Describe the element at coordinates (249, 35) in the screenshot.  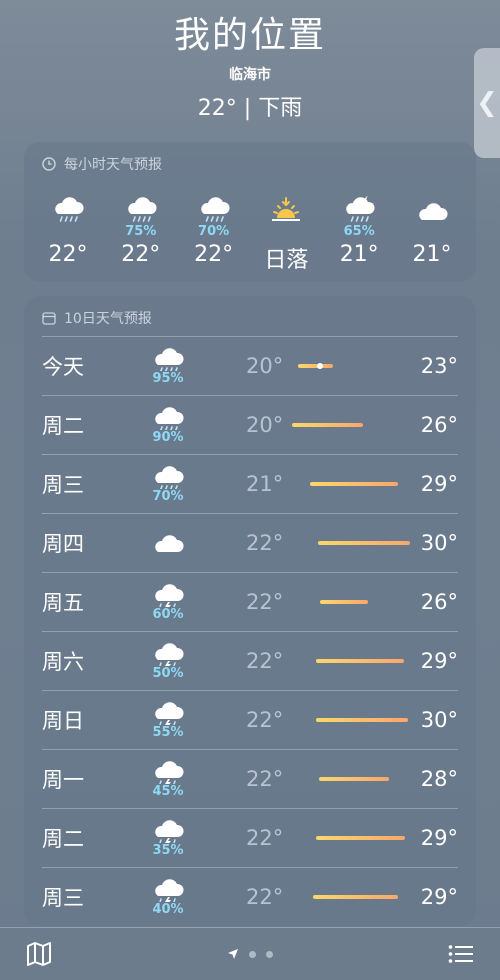
I see `location-title: 我的位置` at that location.